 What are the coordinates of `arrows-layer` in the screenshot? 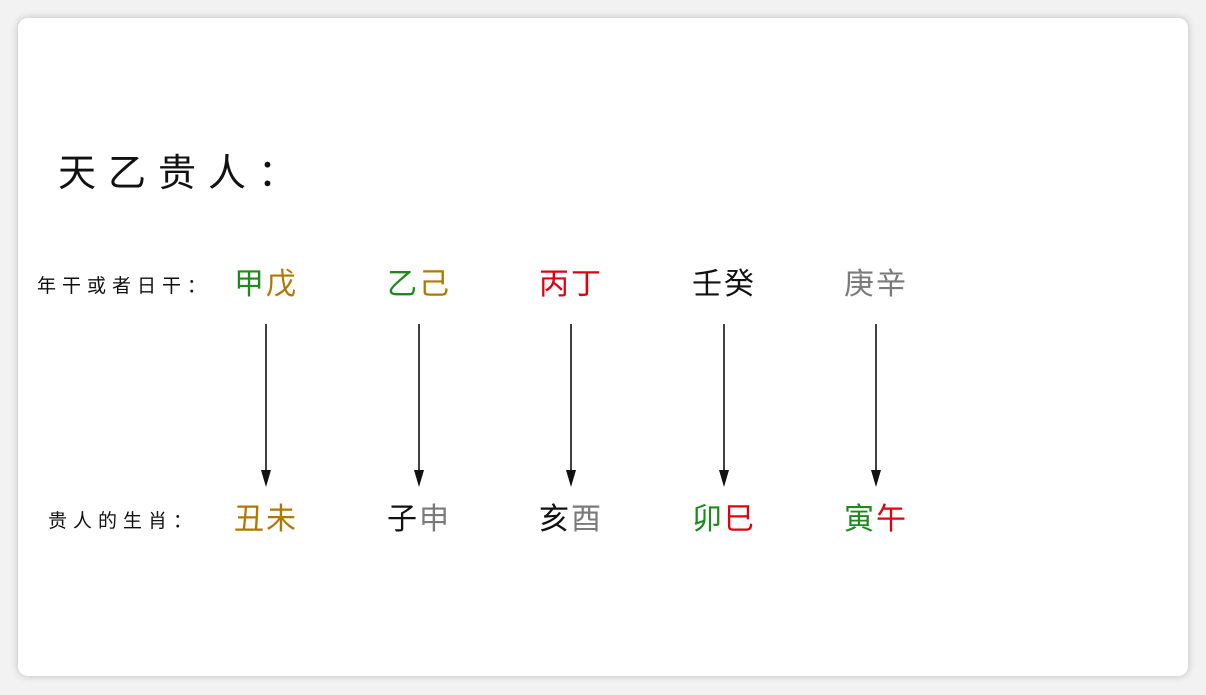 It's located at (571, 405).